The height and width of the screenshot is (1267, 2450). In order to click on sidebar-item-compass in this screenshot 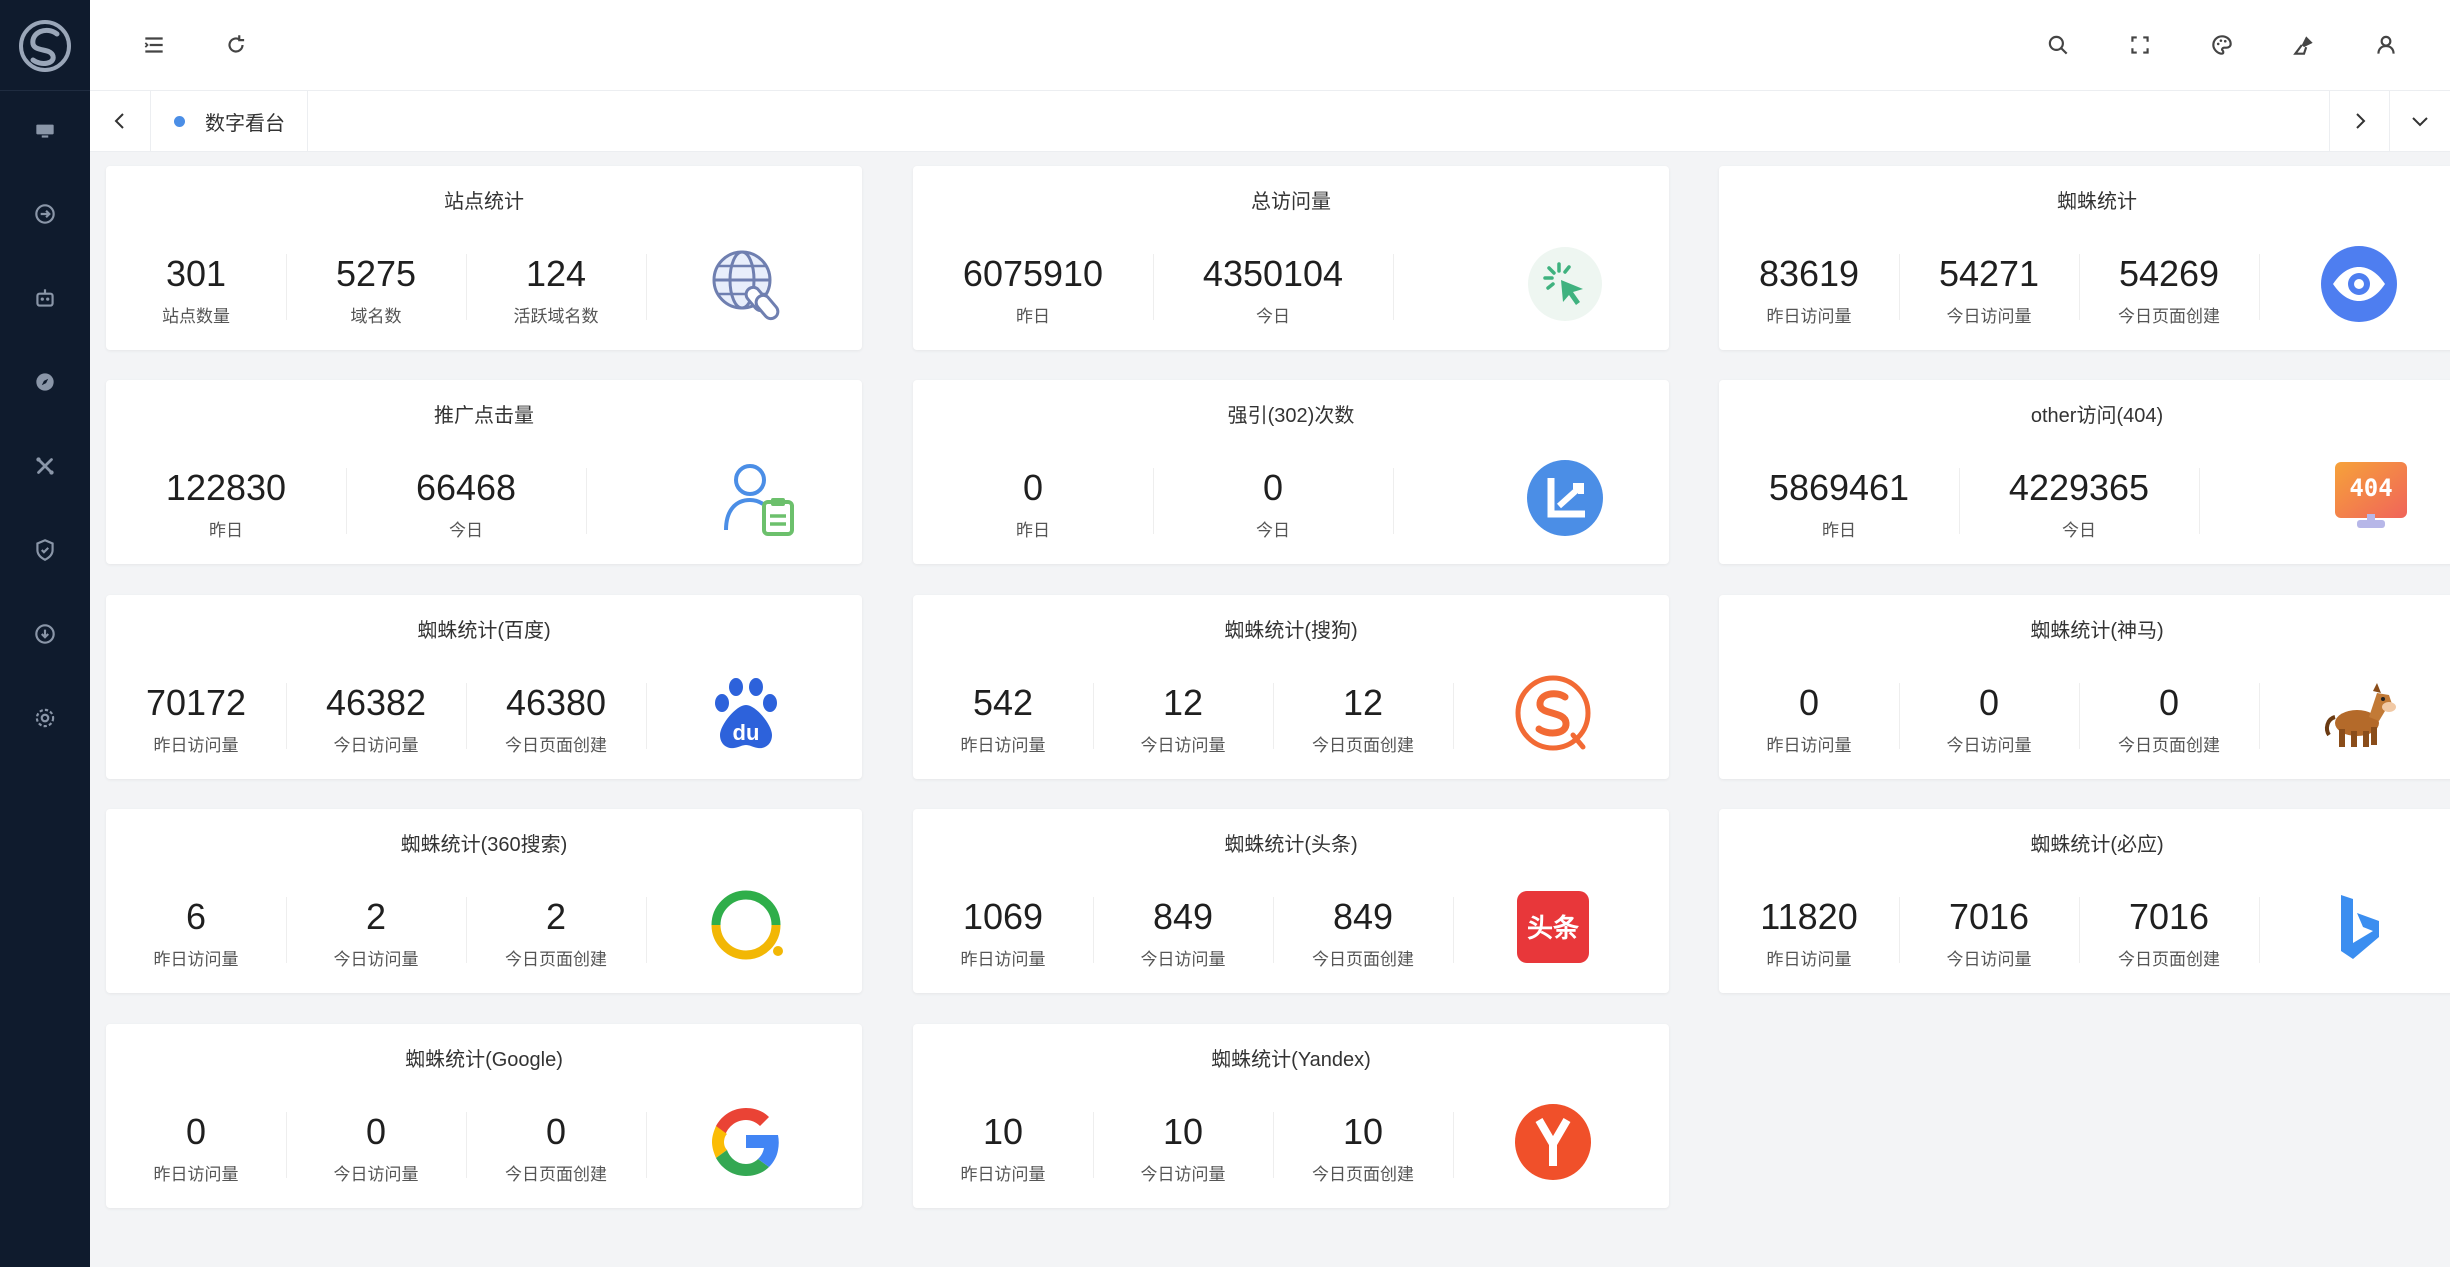, I will do `click(45, 382)`.